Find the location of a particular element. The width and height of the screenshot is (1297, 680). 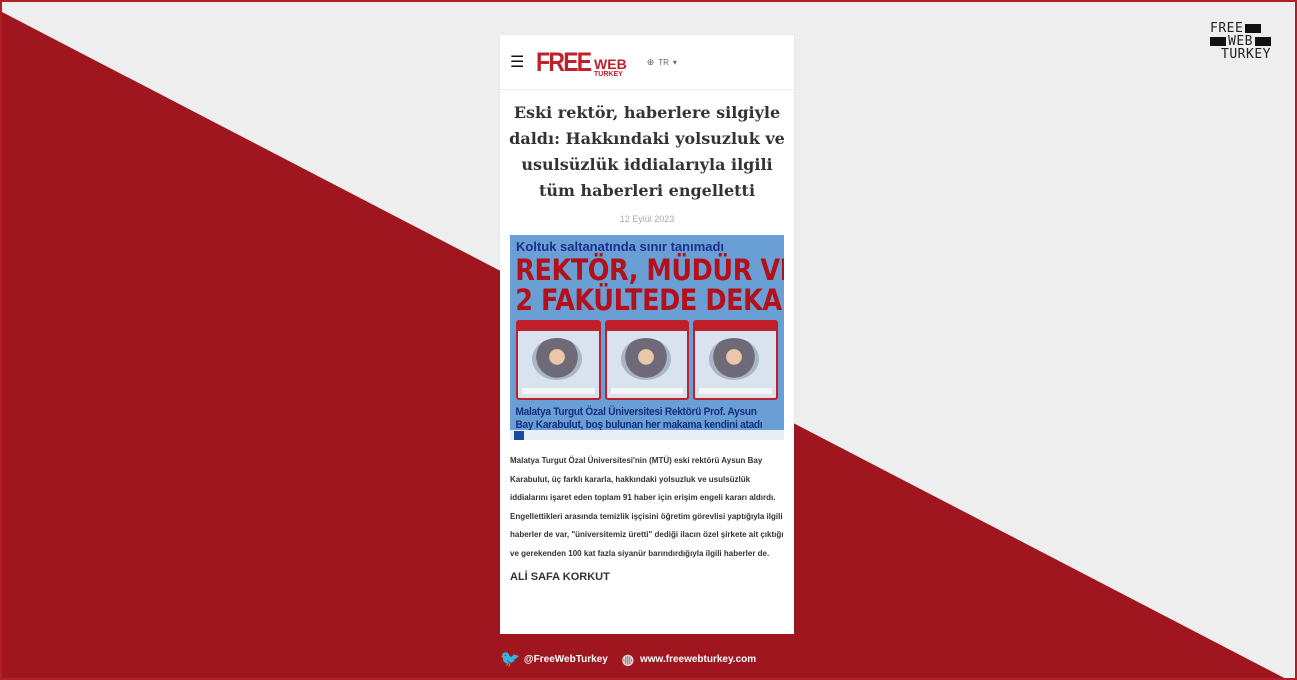

site-logo: FREE WEB TURKEY is located at coordinates (581, 62).